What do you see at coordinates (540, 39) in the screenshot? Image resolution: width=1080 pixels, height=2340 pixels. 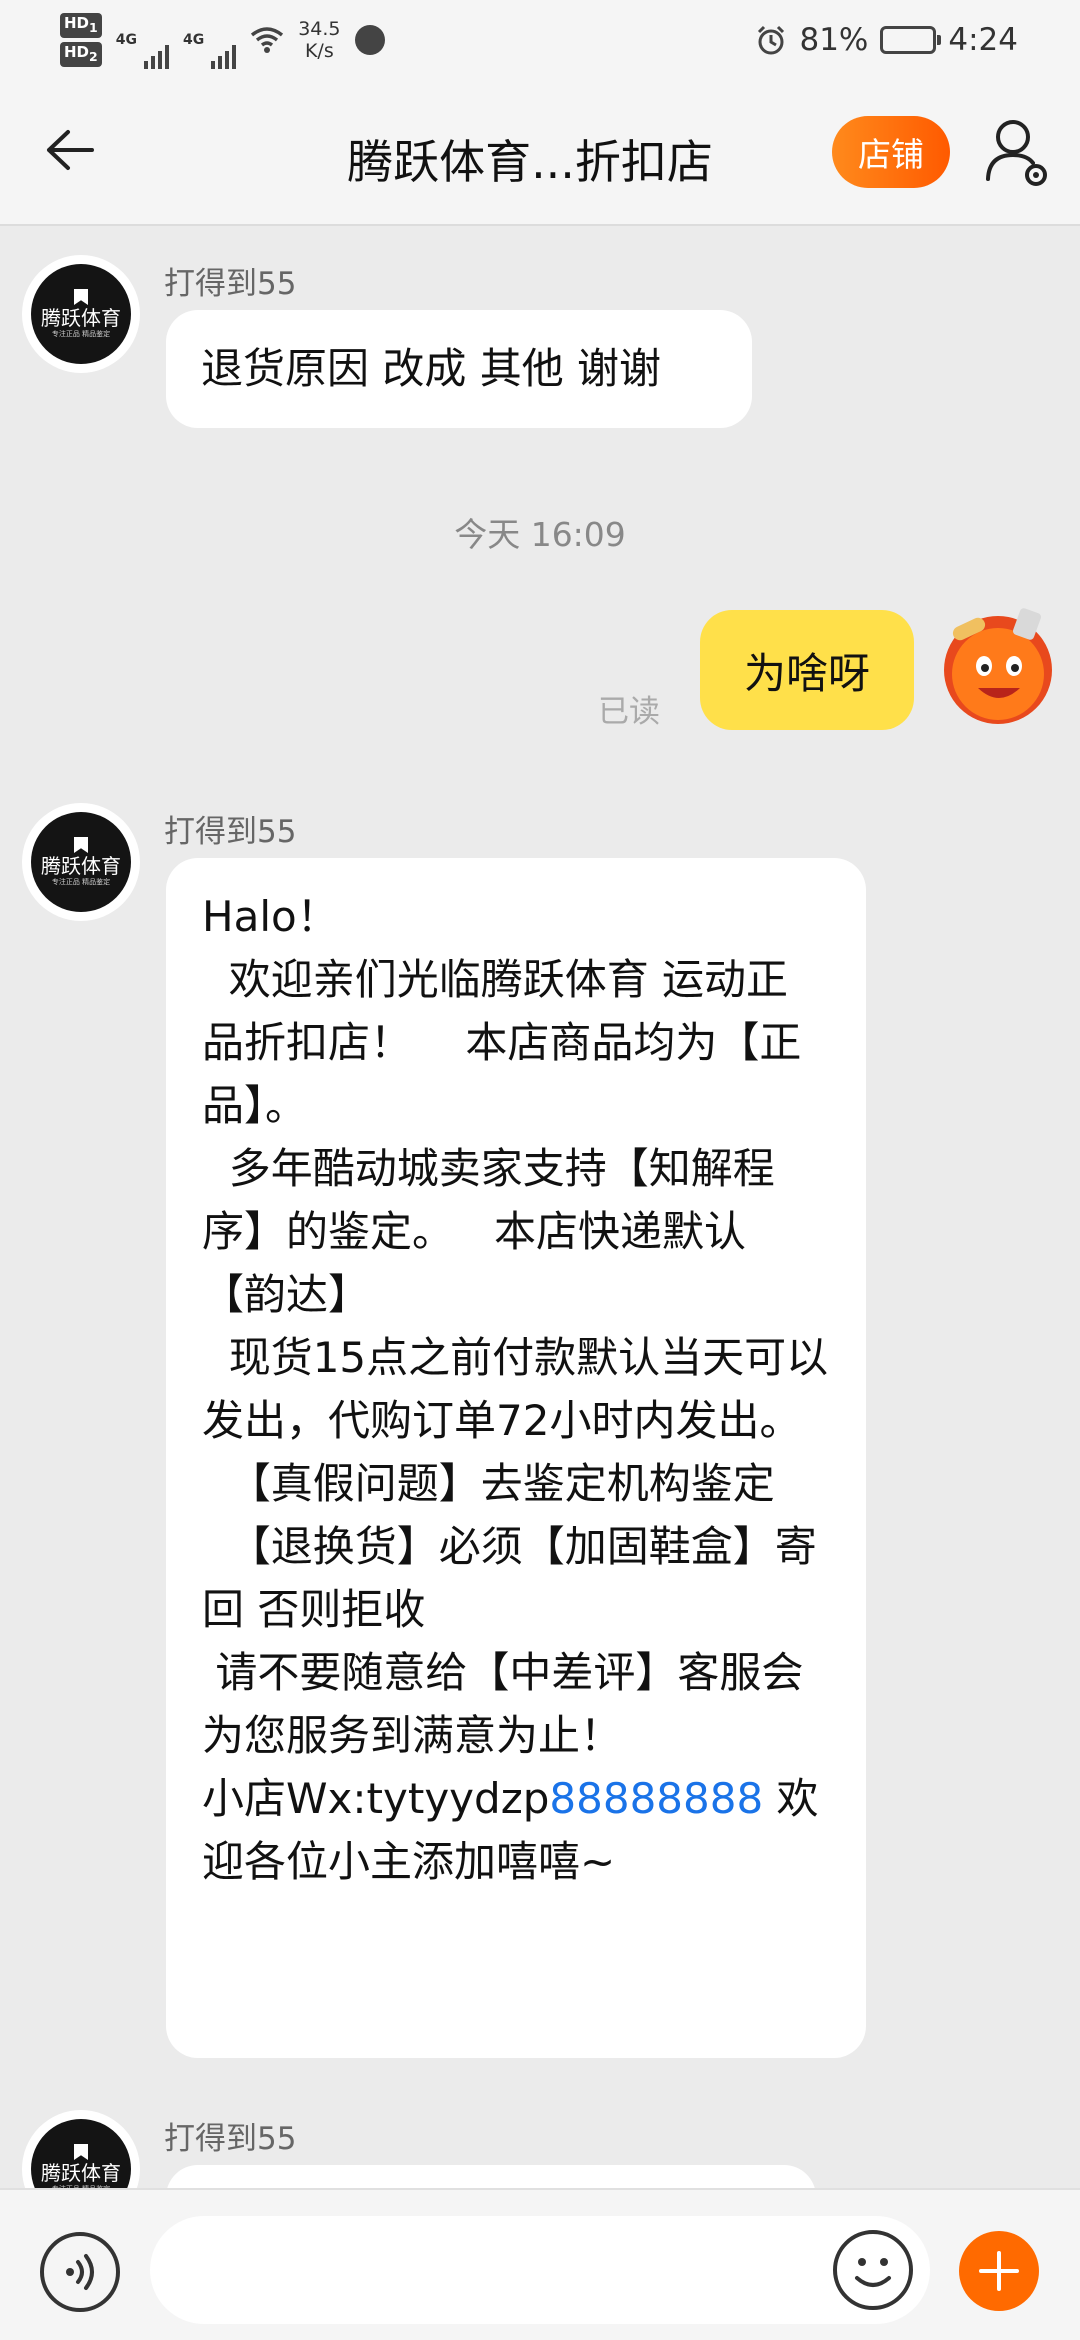 I see `status-bar: HD1 HD2 4G 4G 34.5 K/s 81% 4:24` at bounding box center [540, 39].